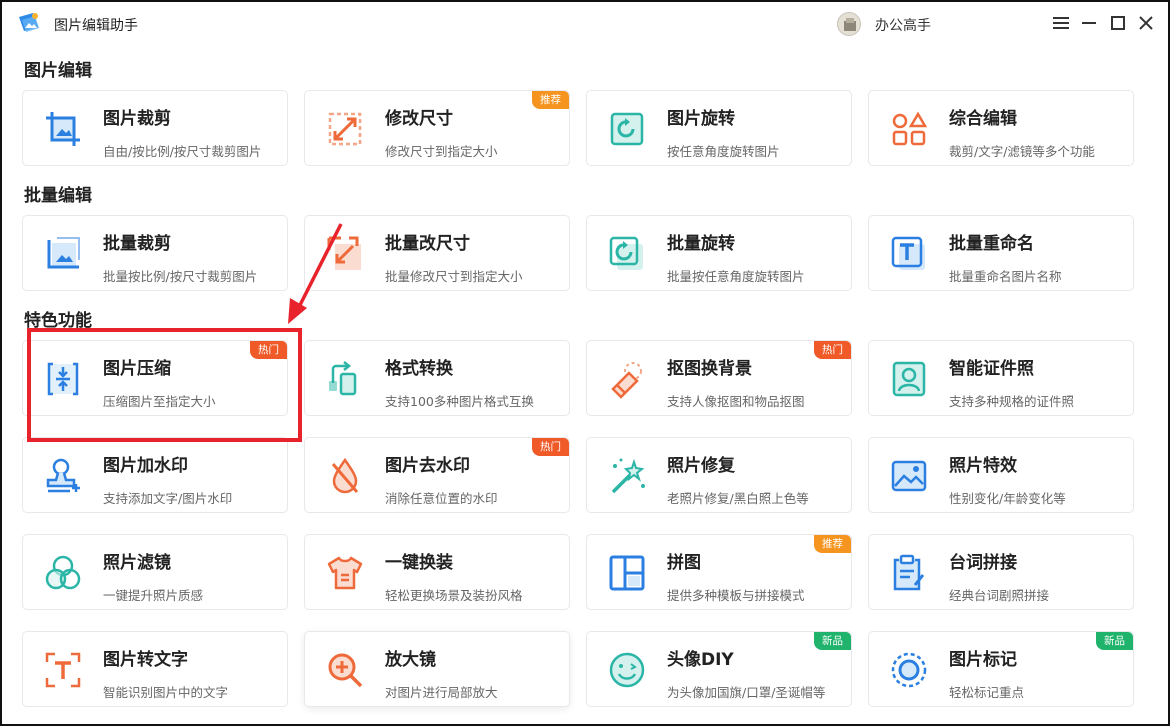 The height and width of the screenshot is (726, 1170). What do you see at coordinates (701, 241) in the screenshot?
I see `card-title: 批量旋转` at bounding box center [701, 241].